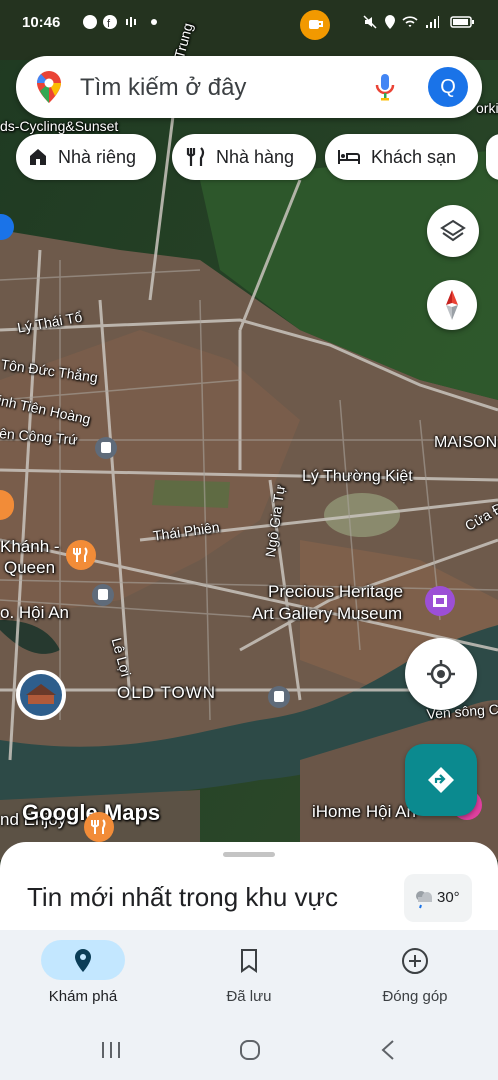 The width and height of the screenshot is (498, 1080). I want to click on directions-button, so click(441, 780).